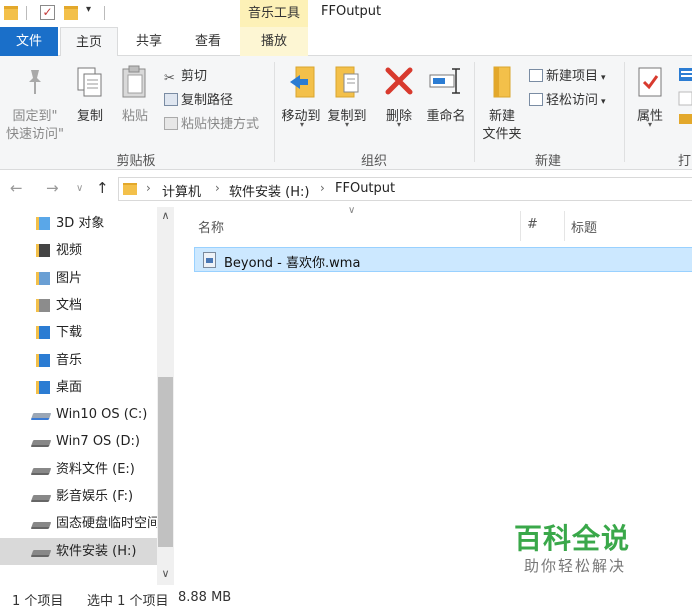  I want to click on move-to-dropdown-icon: ▾, so click(301, 124).